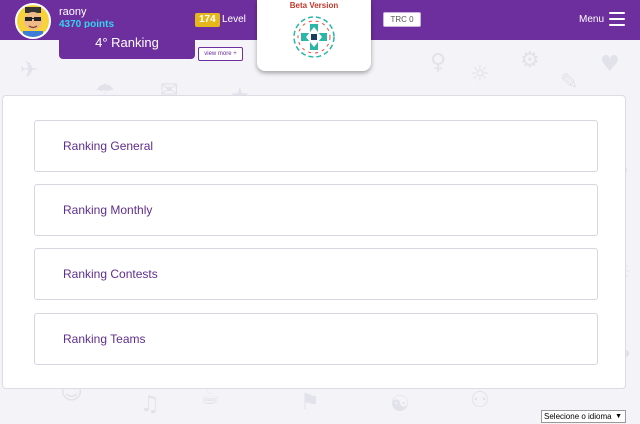  Describe the element at coordinates (73, 12) in the screenshot. I see `user-name: raony` at that location.